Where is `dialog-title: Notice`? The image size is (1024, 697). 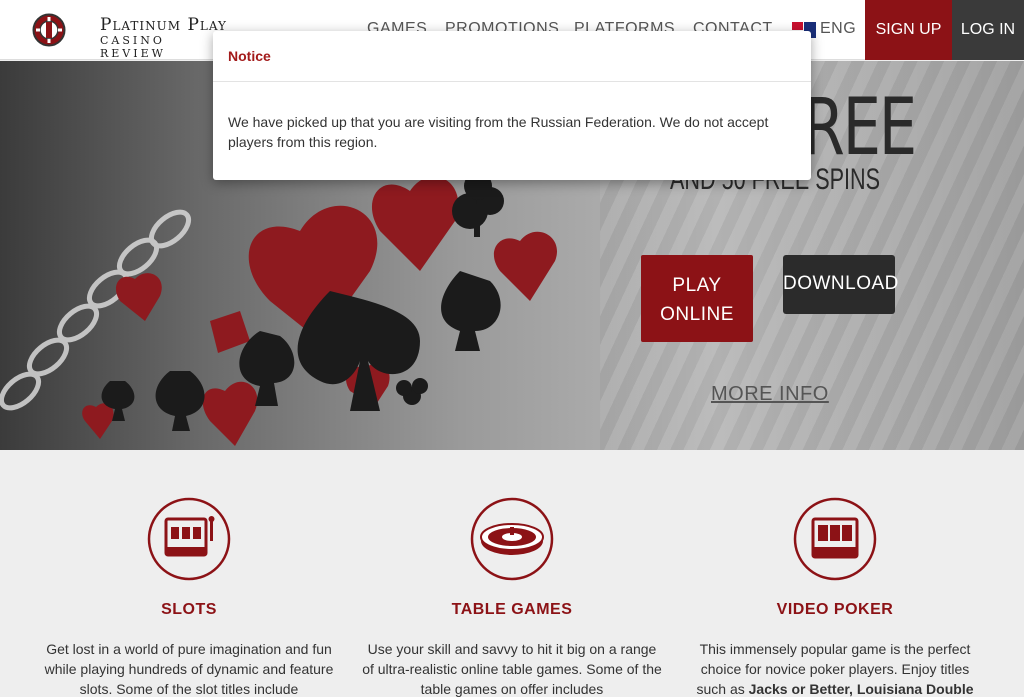
dialog-title: Notice is located at coordinates (249, 56).